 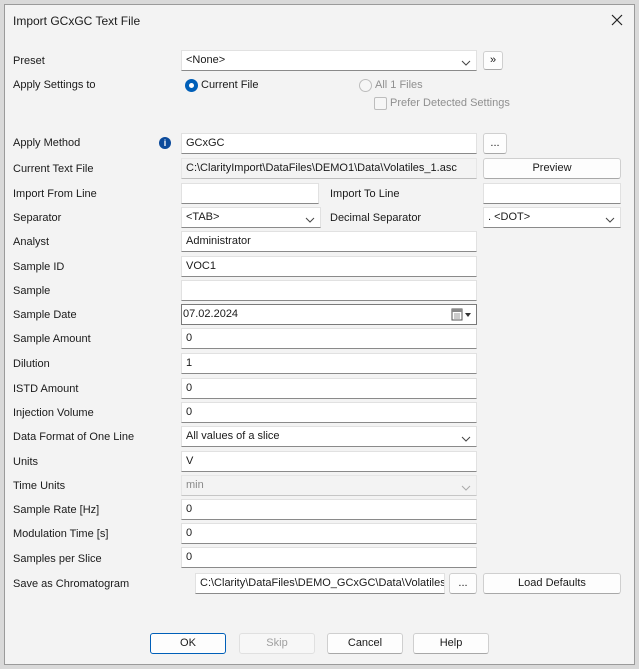 I want to click on units-value: V, so click(x=190, y=461).